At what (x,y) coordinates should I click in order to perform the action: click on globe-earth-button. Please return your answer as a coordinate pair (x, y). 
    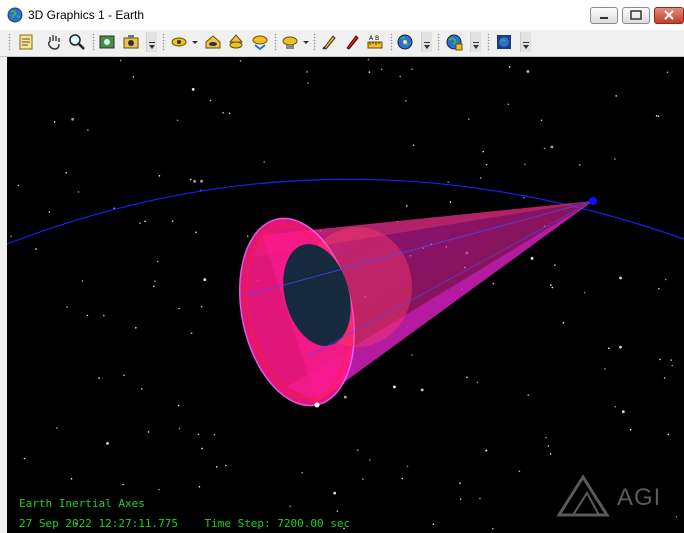
    Looking at the image, I should click on (405, 42).